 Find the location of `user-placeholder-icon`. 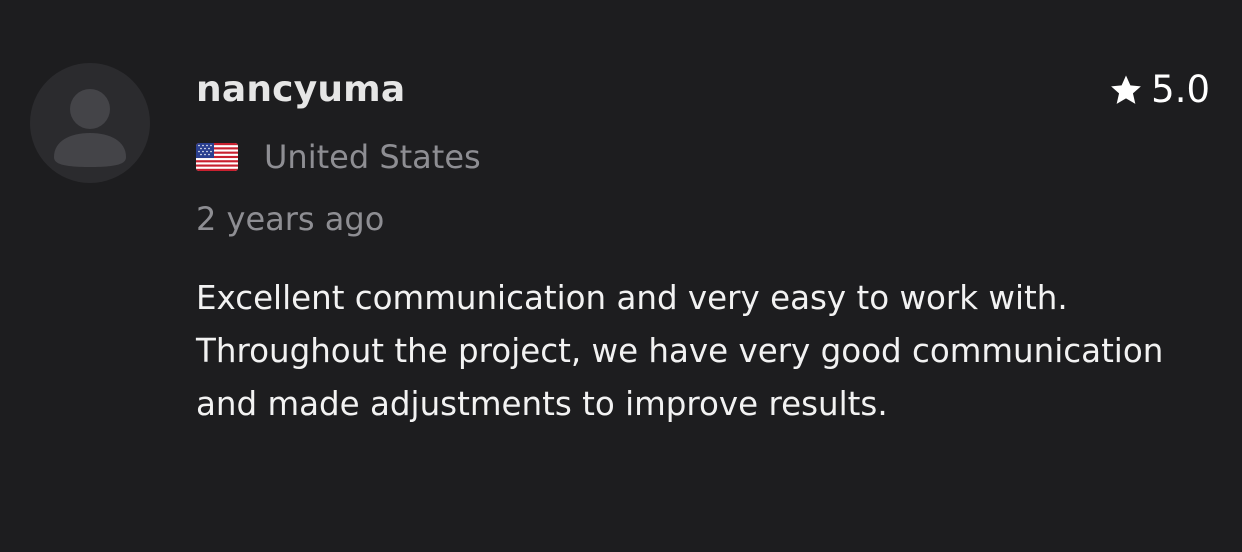

user-placeholder-icon is located at coordinates (90, 128).